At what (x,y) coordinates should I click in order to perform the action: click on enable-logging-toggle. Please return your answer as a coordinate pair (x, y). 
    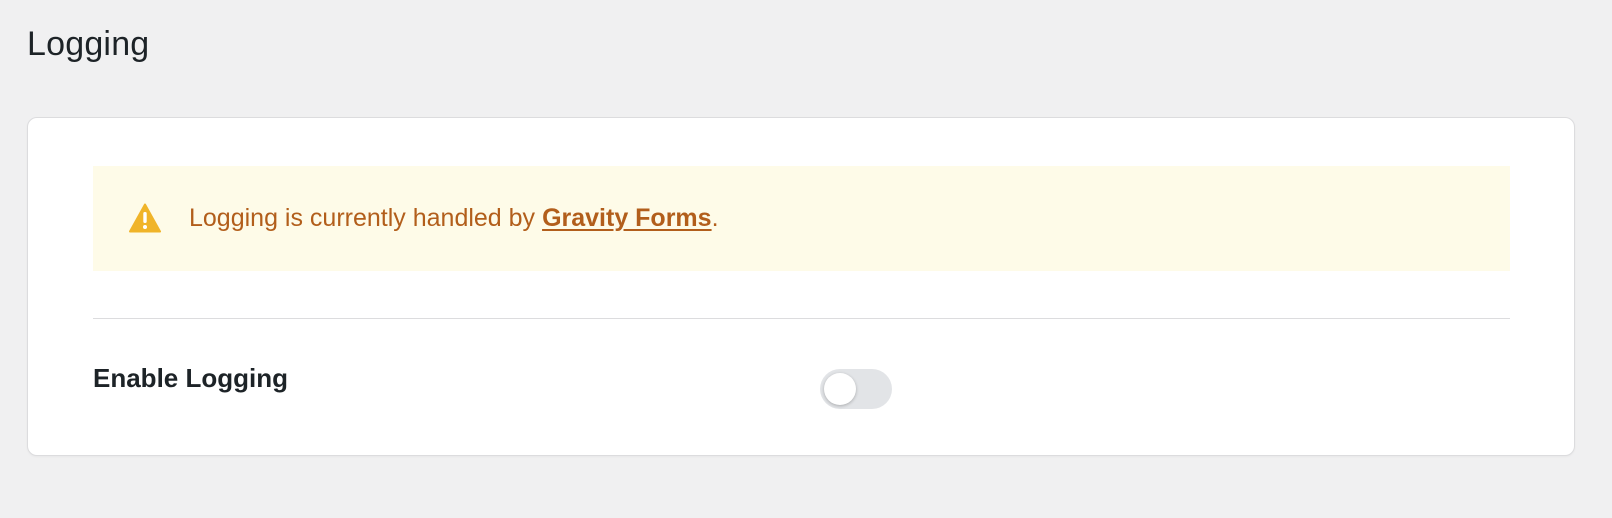
    Looking at the image, I should click on (856, 389).